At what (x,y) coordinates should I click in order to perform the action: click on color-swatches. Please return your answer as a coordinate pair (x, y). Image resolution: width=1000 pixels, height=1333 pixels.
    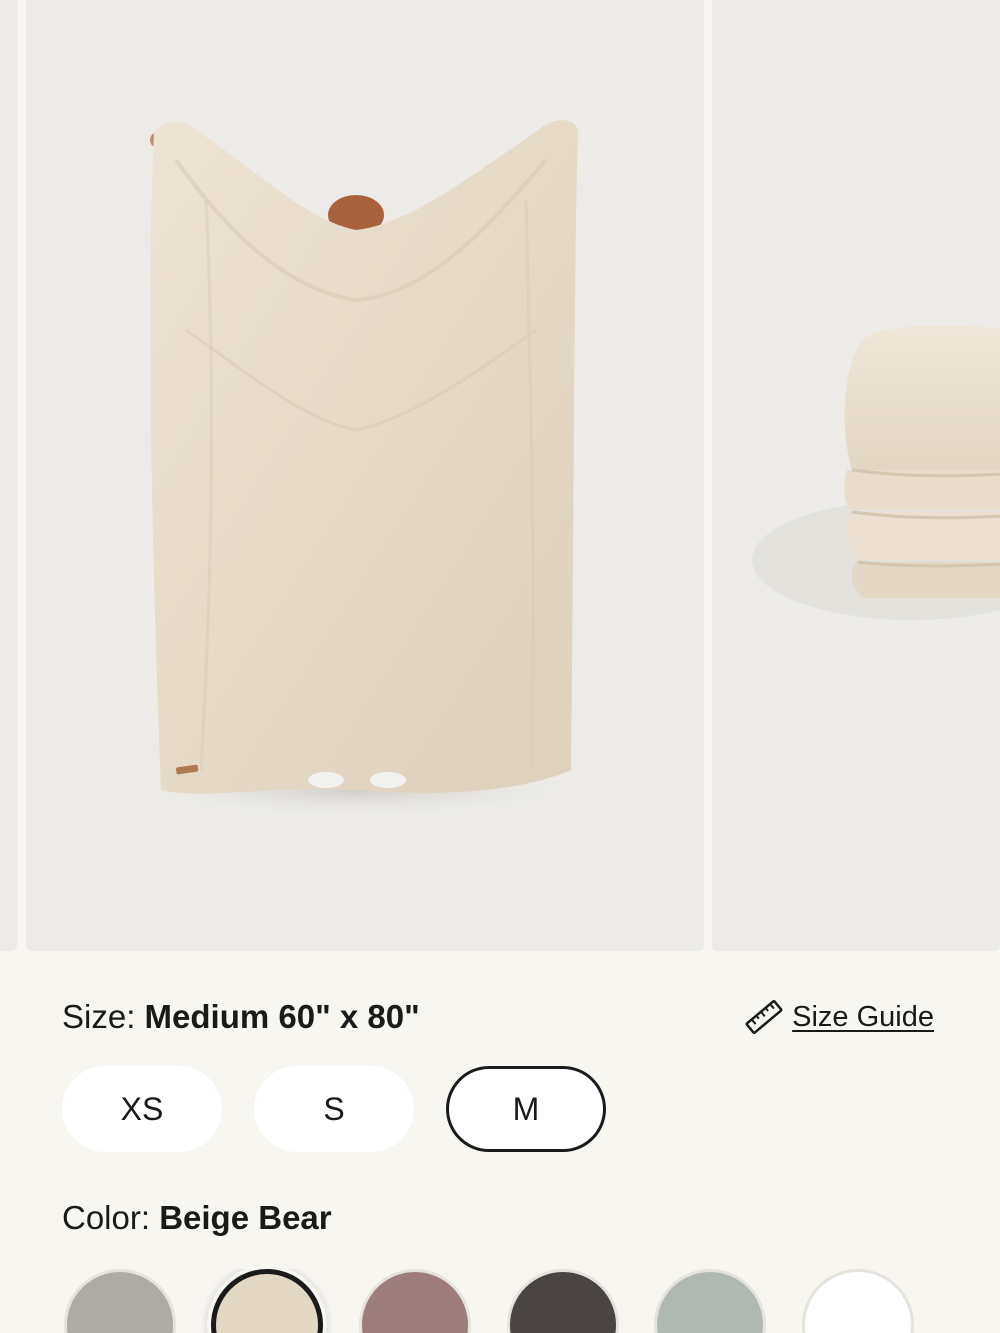
    Looking at the image, I should click on (504, 1301).